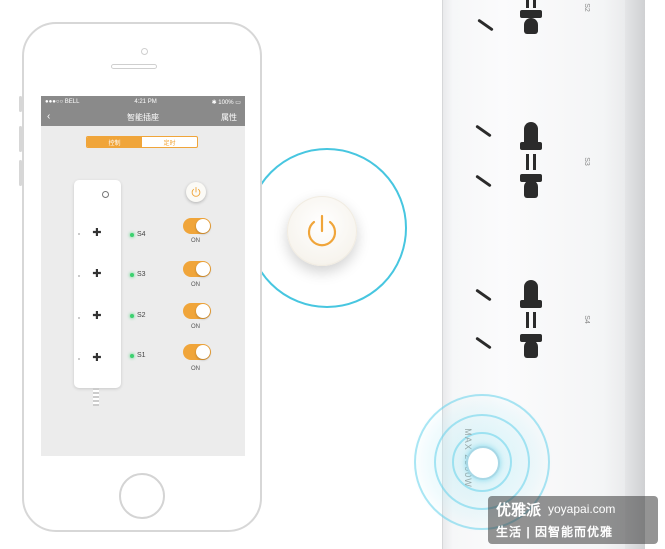  I want to click on nav-bar: ‹ 智能插座 属性, so click(143, 117).